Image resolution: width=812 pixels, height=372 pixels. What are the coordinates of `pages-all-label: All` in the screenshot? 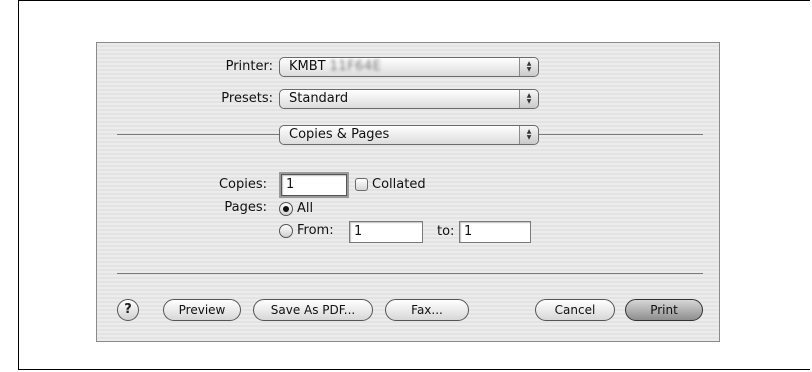 It's located at (305, 208).